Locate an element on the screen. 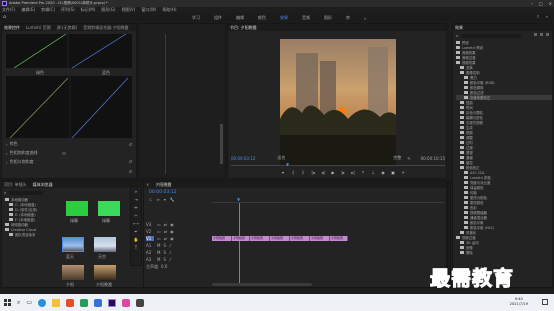 The height and width of the screenshot is (311, 554). quick-export-icon: ⇪ is located at coordinates (537, 16).